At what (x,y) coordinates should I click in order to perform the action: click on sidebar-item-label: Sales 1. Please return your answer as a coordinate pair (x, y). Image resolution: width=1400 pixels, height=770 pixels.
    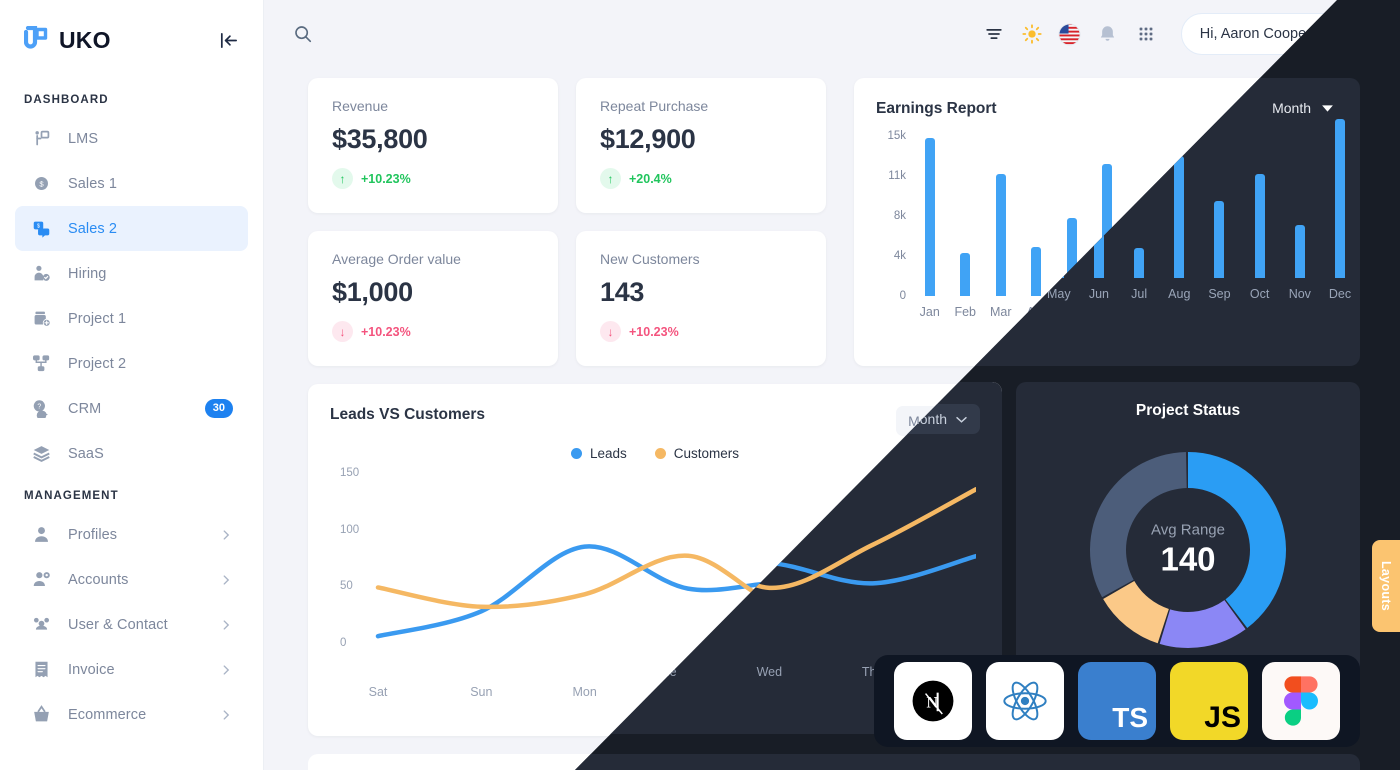
    Looking at the image, I should click on (93, 183).